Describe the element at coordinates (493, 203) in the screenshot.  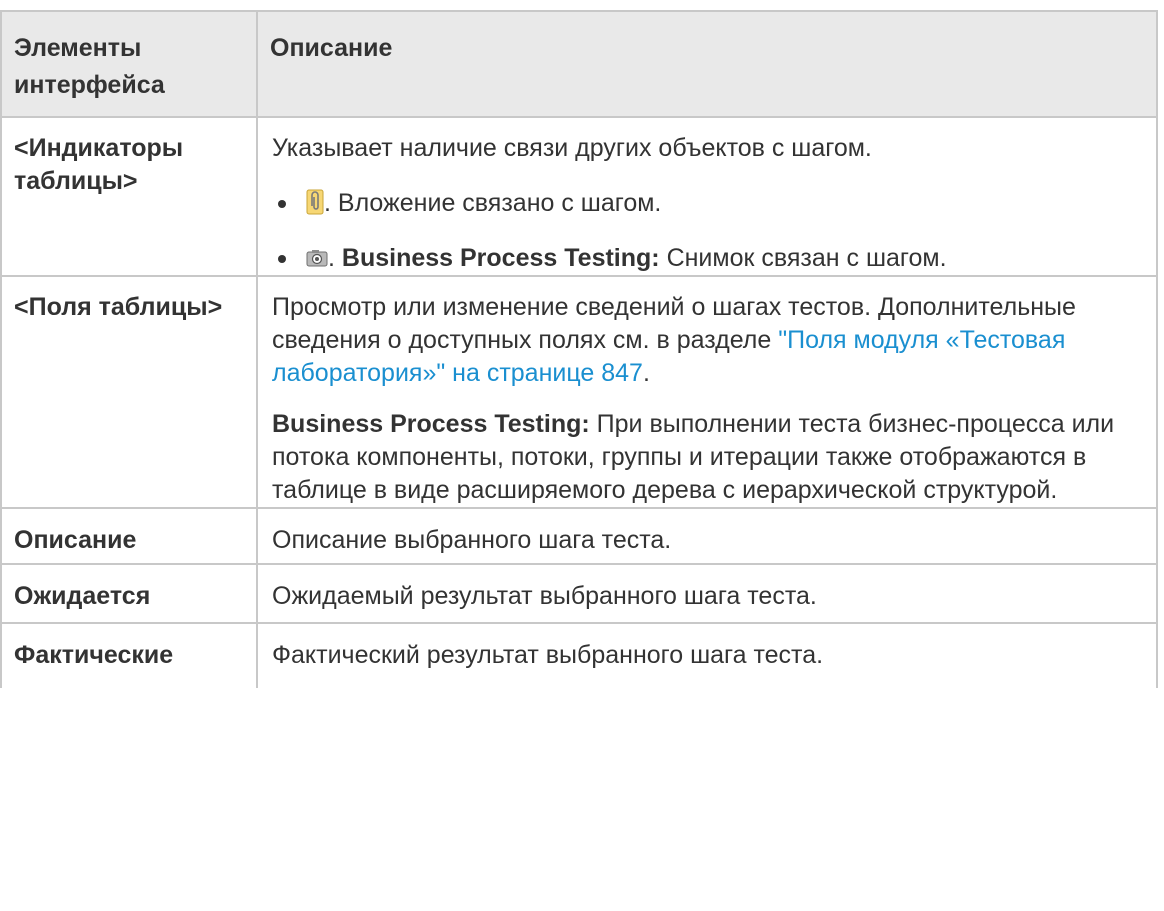
I see `attachment-indicator-text: . Вложение связано с шагом.` at that location.